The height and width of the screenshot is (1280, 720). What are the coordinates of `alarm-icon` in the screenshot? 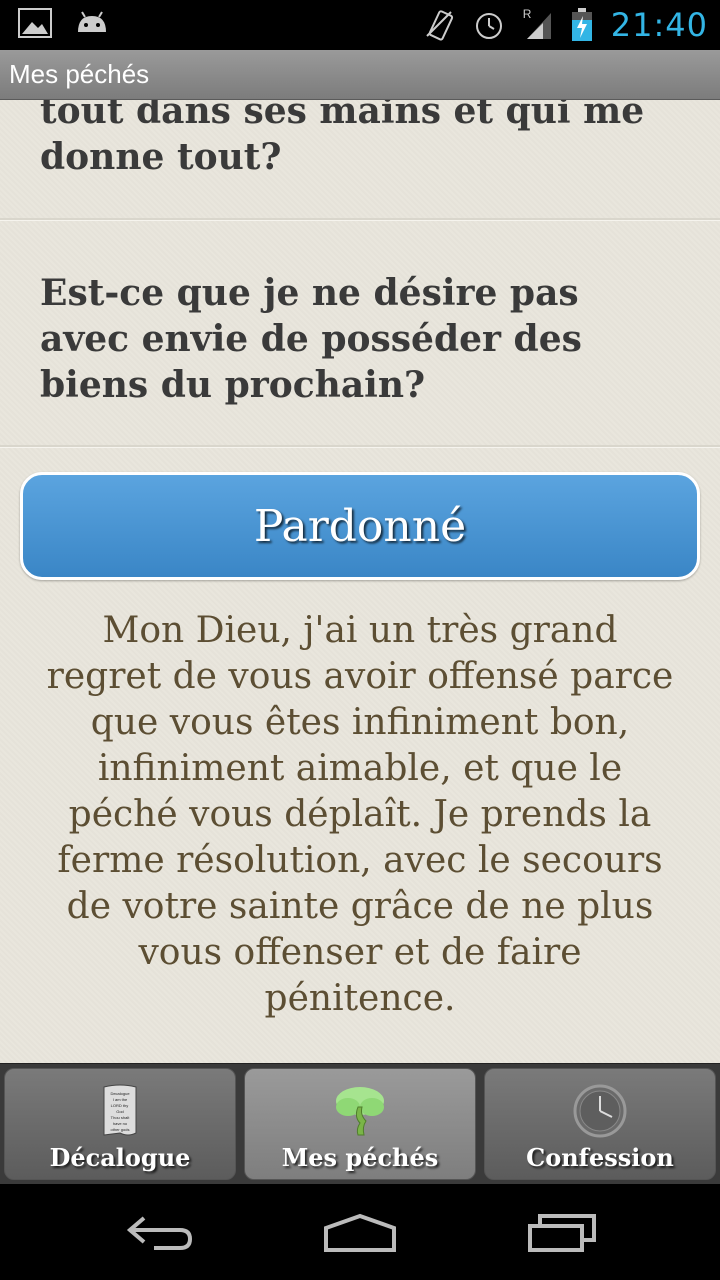 It's located at (488, 26).